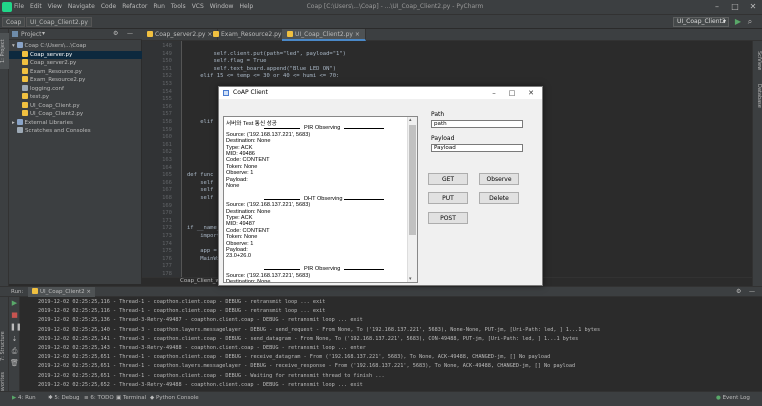  I want to click on terminal-icon: ▣, so click(119, 398).